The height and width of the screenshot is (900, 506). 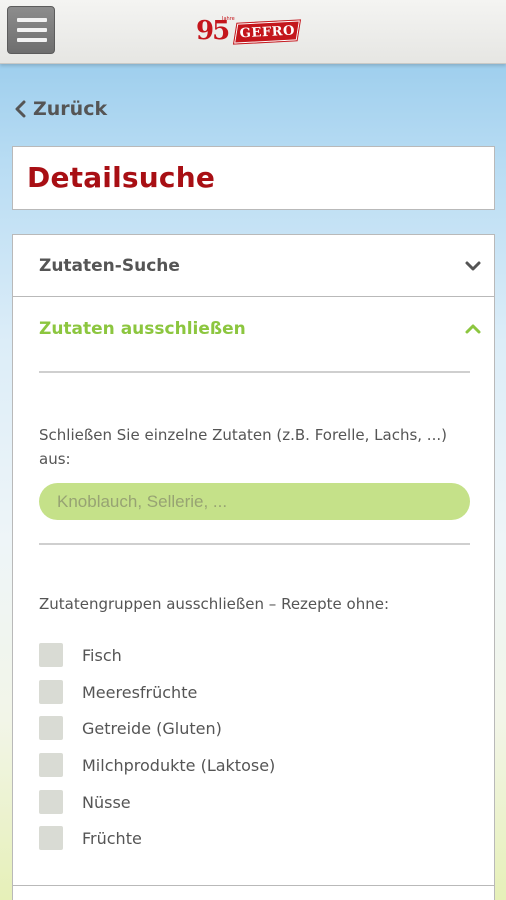 I want to click on exclude-ingredients-input, so click(x=254, y=501).